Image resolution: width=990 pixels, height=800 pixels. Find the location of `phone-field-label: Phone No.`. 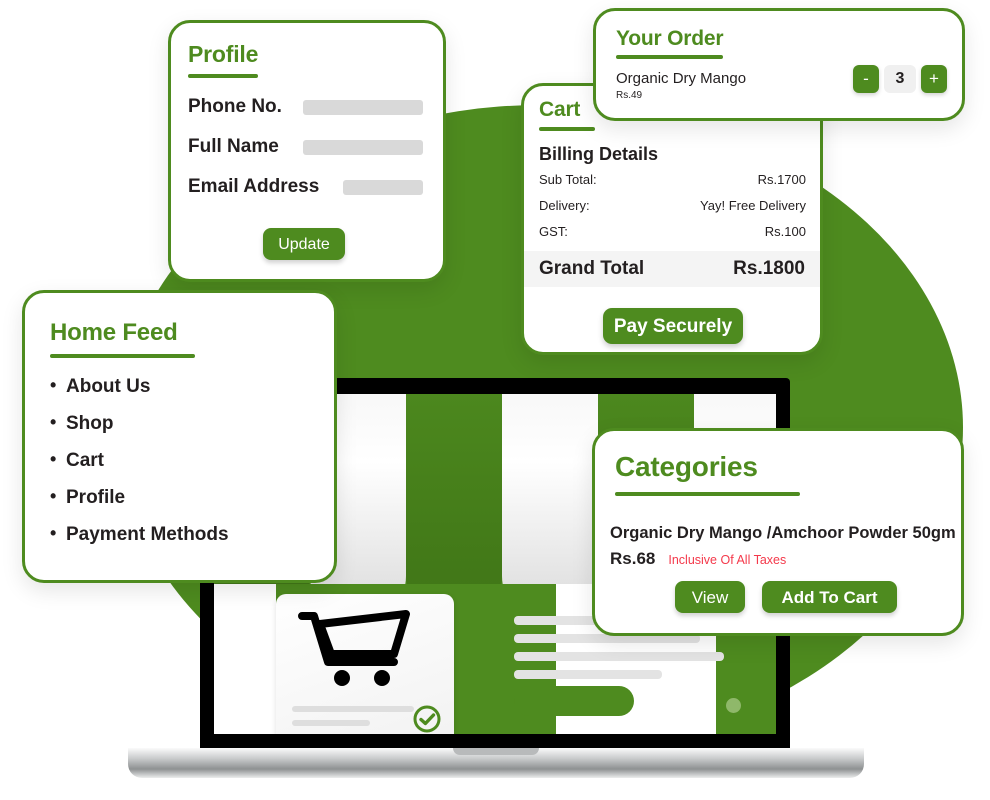

phone-field-label: Phone No. is located at coordinates (235, 106).